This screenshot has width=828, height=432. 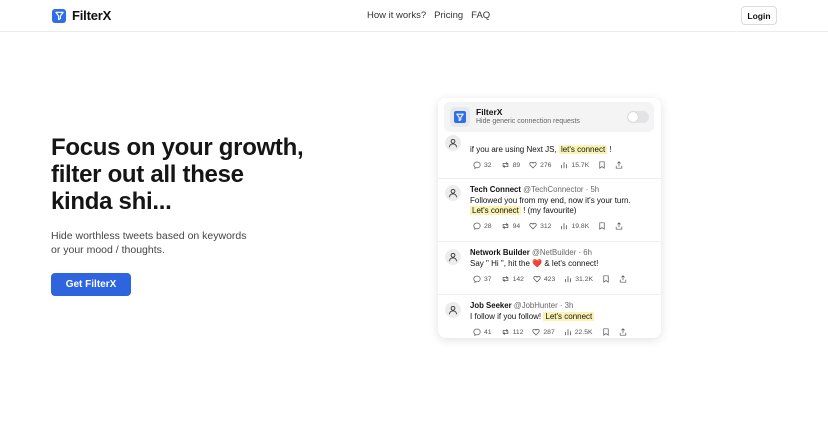 I want to click on tweet-handle: @NetBuilder, so click(x=554, y=252).